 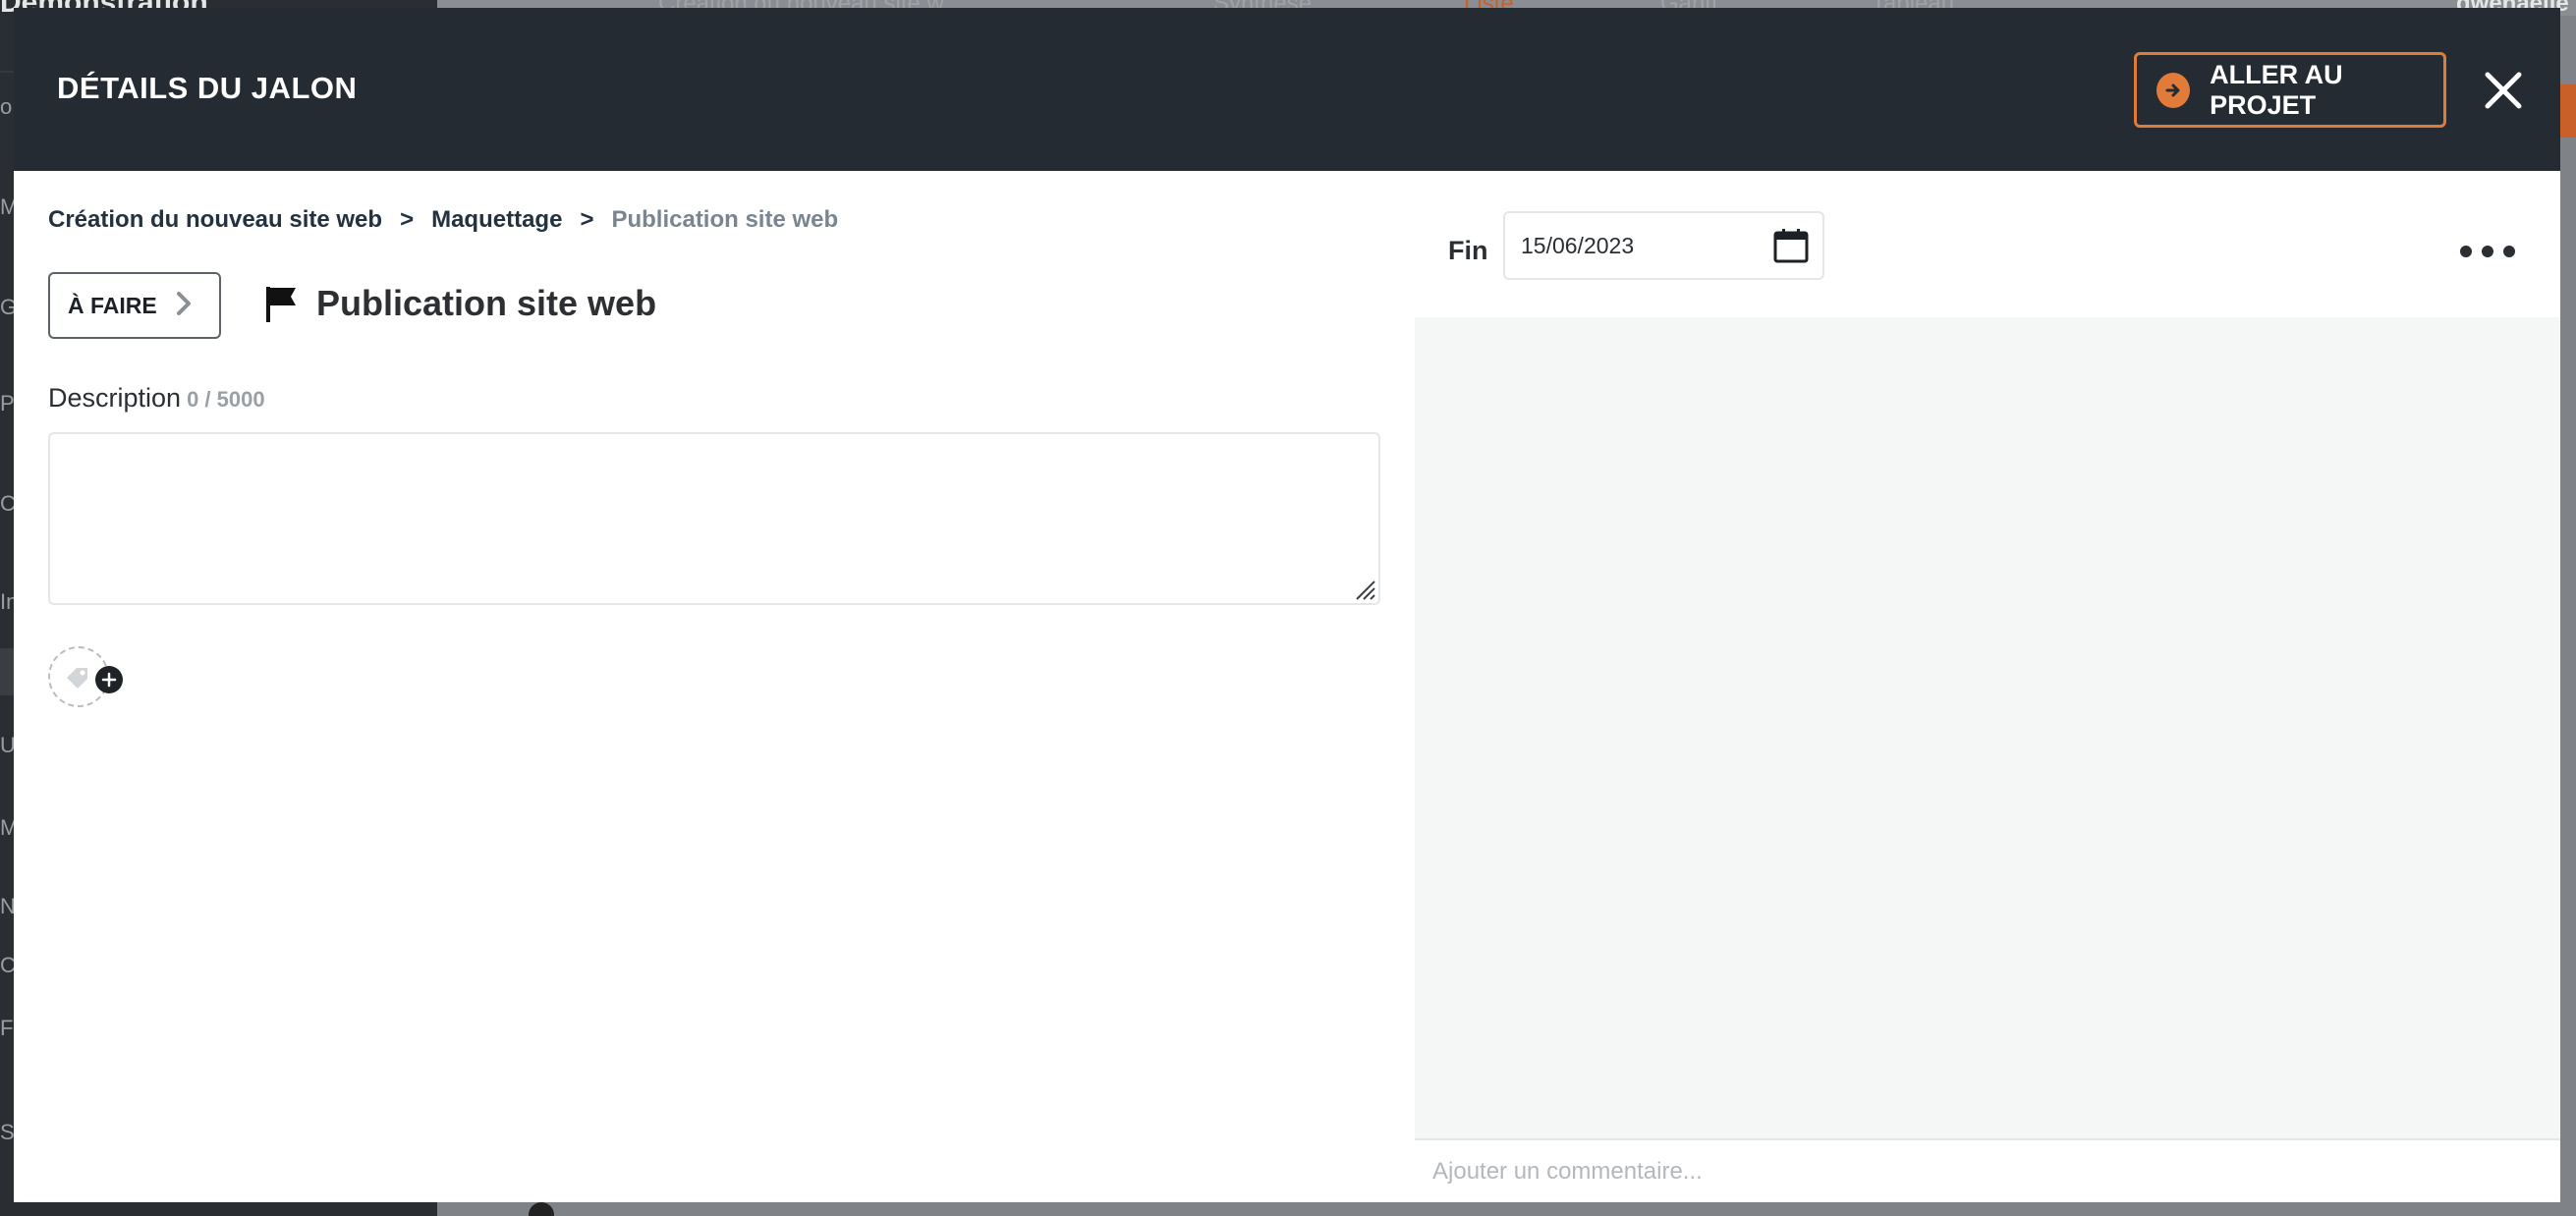 I want to click on end-date-label: Fin, so click(x=1468, y=250).